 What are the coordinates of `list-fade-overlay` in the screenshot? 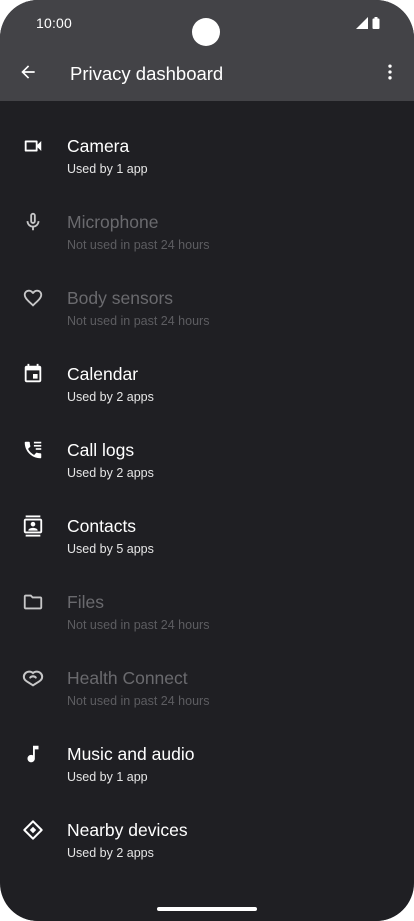 It's located at (207, 900).